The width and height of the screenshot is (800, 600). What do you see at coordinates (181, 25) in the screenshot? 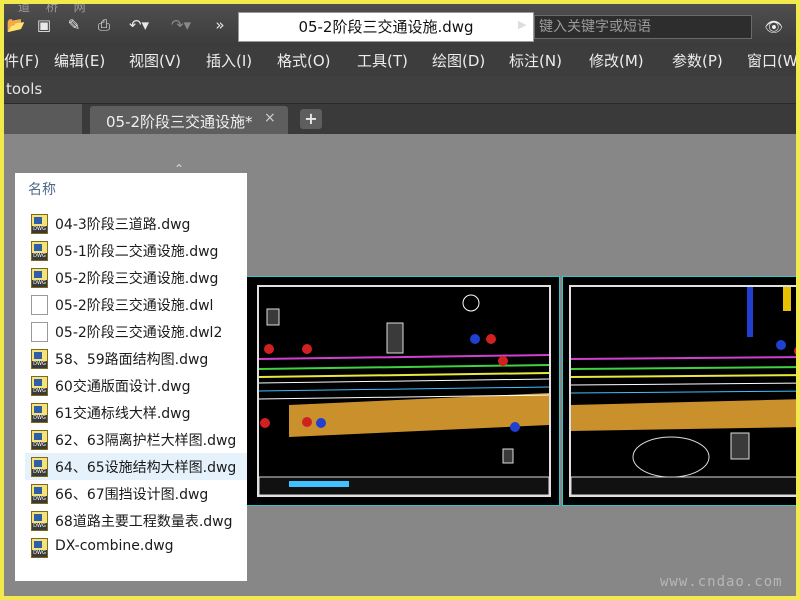
I see `redo-icon: ↷▾` at bounding box center [181, 25].